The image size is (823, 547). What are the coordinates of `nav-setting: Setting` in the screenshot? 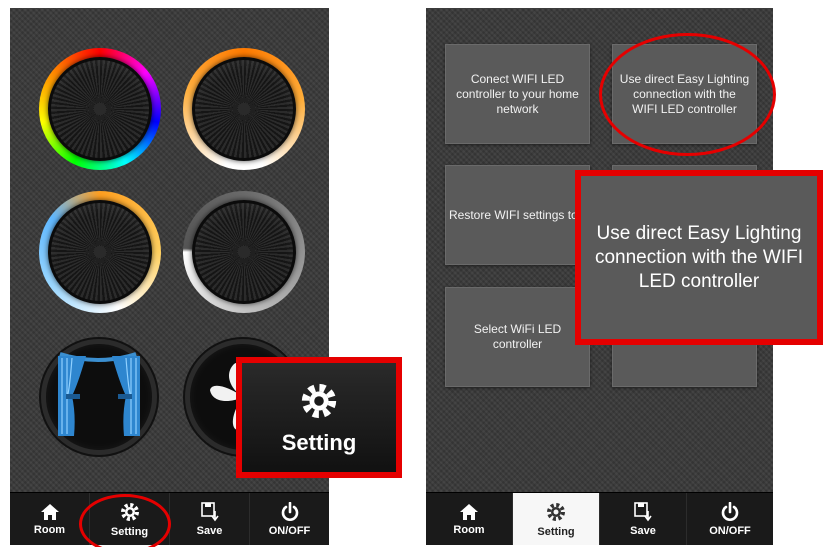 It's located at (556, 519).